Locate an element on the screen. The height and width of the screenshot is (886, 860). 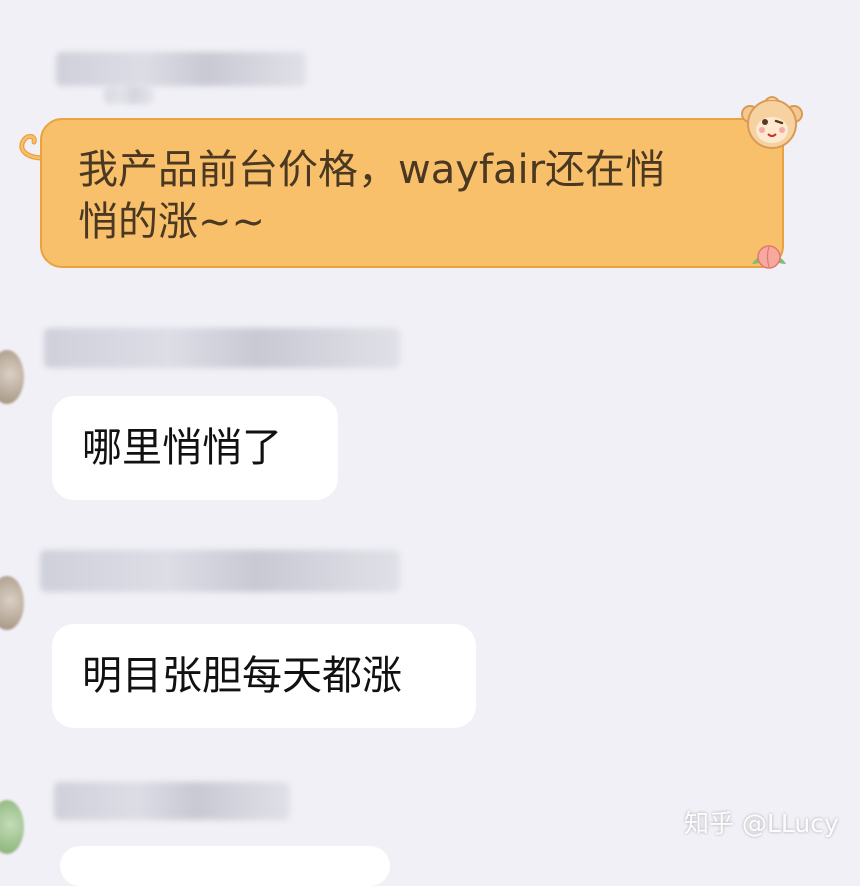
message-text: 明目张胆每天都涨 is located at coordinates (242, 676).